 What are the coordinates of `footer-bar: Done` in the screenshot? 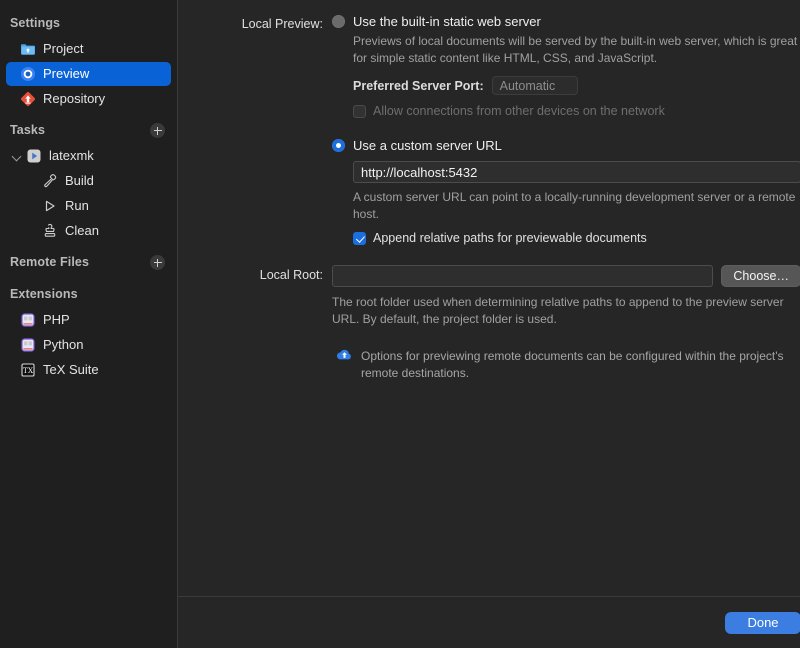 It's located at (489, 622).